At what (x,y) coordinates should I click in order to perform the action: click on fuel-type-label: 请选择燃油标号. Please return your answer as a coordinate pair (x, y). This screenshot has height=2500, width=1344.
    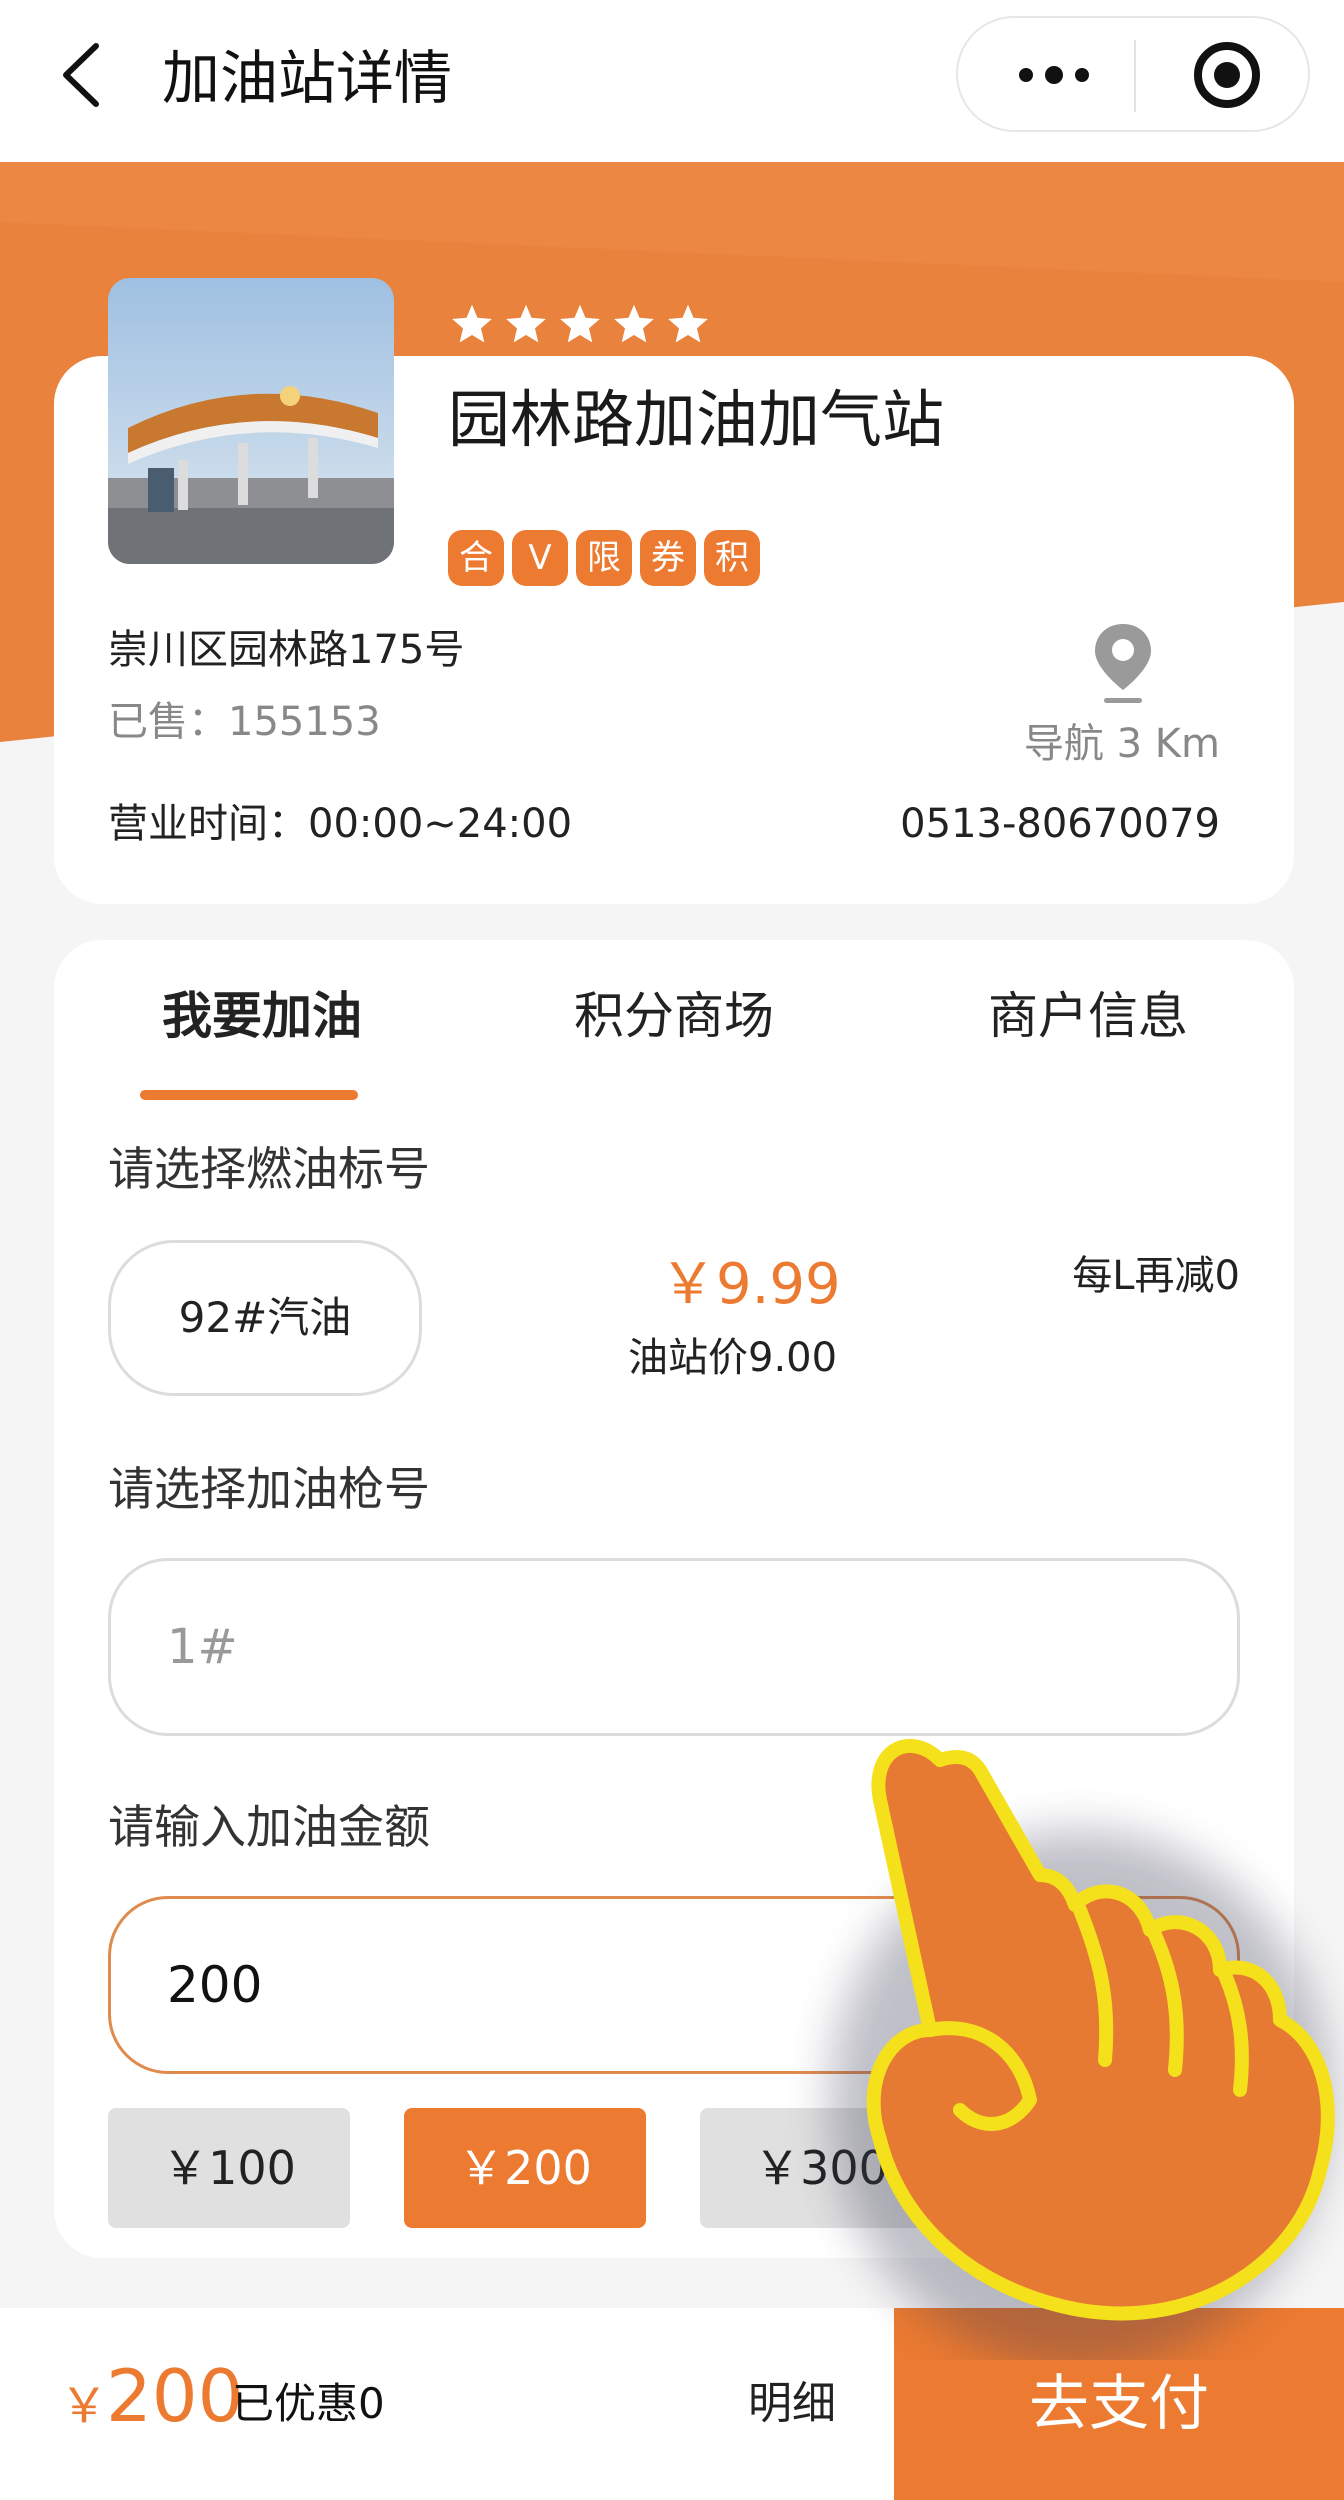
    Looking at the image, I should click on (269, 1169).